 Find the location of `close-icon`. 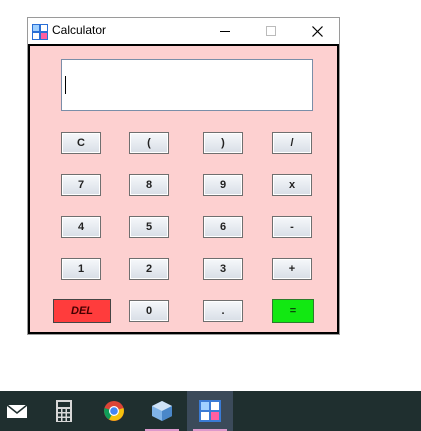

close-icon is located at coordinates (317, 31).